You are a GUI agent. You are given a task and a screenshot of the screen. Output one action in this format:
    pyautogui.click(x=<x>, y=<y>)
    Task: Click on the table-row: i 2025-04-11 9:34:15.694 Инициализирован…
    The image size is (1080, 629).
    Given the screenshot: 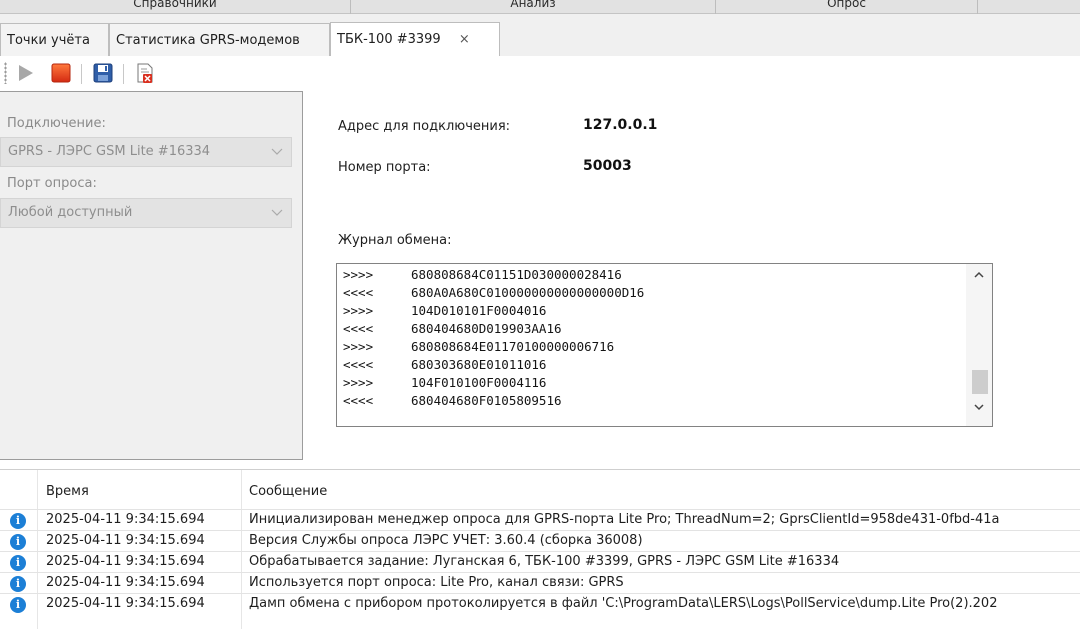 What is the action you would take?
    pyautogui.click(x=540, y=519)
    